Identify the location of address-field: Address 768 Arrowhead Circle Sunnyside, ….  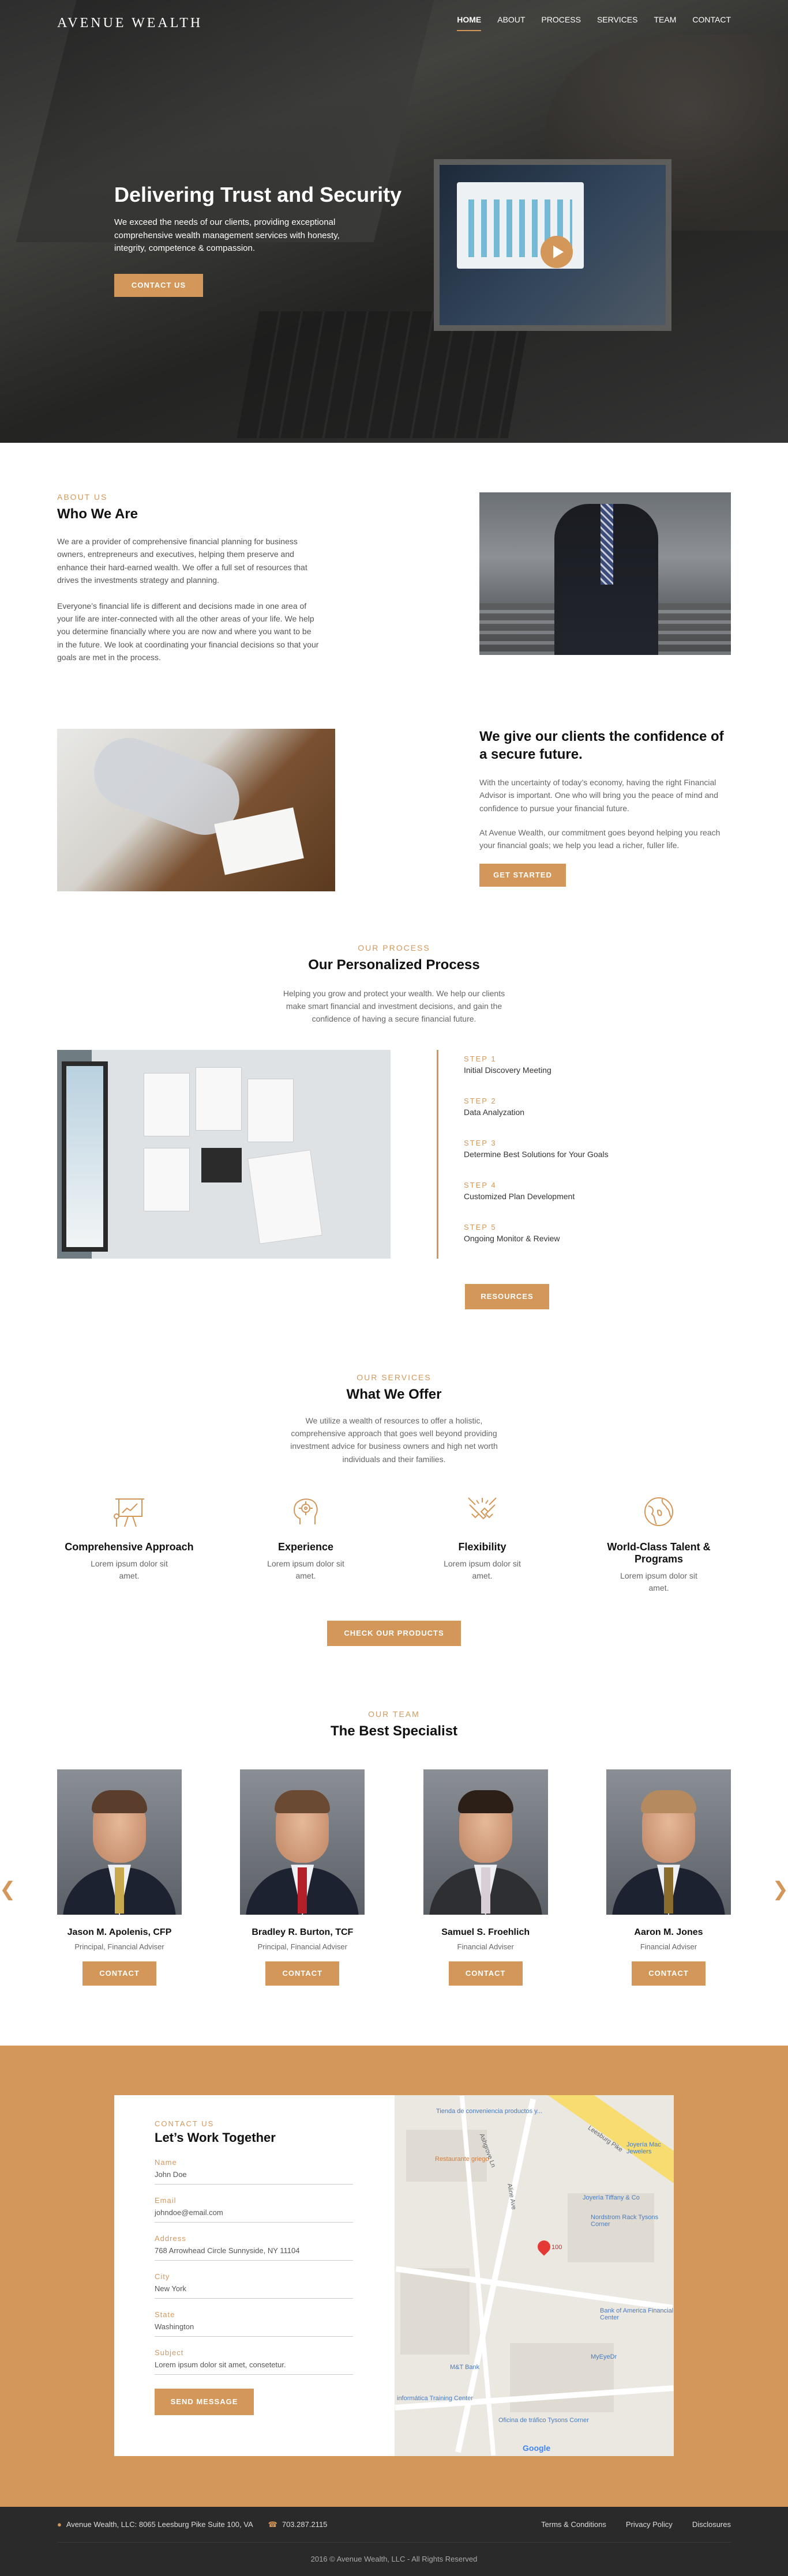
(254, 2247).